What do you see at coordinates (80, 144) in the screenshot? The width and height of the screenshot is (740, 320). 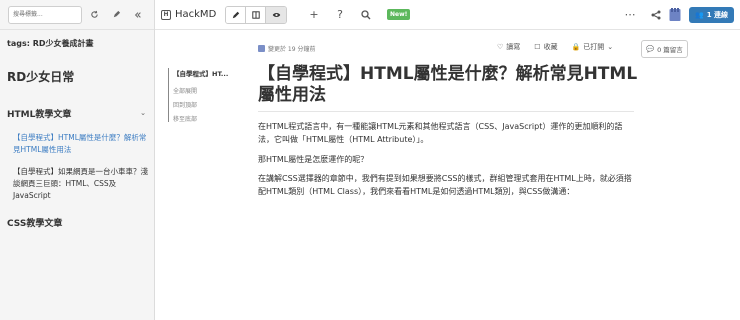 I see `sidebar-item-html-attribute: 【自學程式】HTML屬性是什麼？解析常見HTML屬性用法` at bounding box center [80, 144].